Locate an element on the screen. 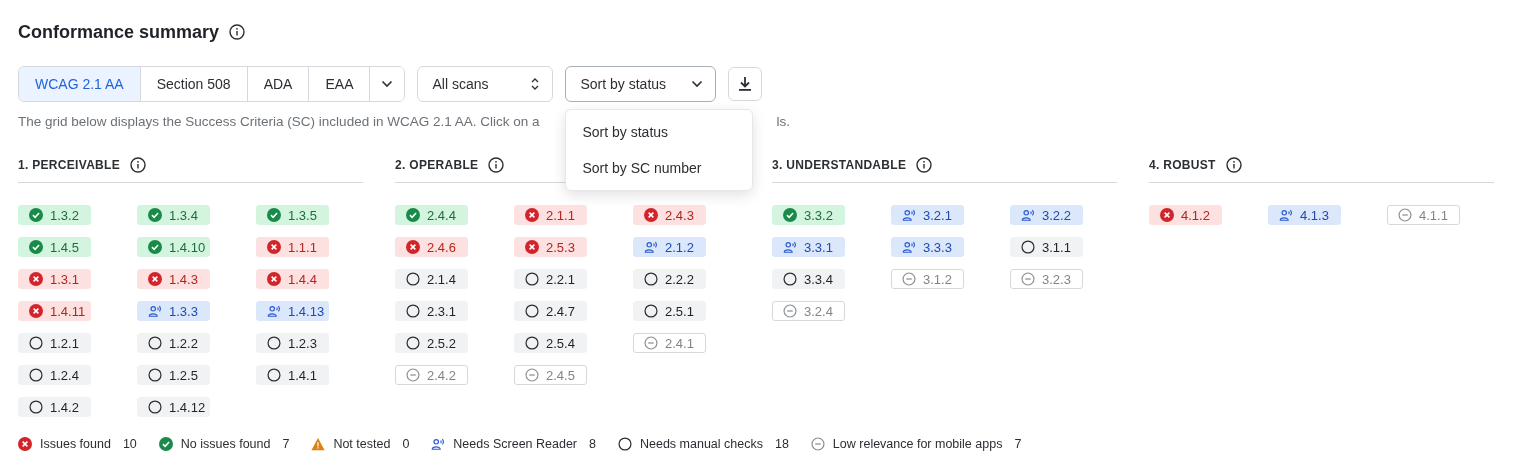 The image size is (1513, 471). criterion-chip: 4.1.1 is located at coordinates (1423, 215).